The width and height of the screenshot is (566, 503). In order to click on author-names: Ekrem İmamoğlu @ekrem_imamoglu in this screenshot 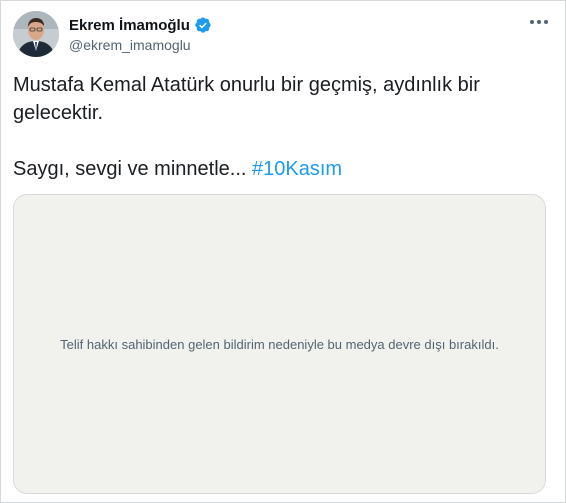, I will do `click(140, 34)`.